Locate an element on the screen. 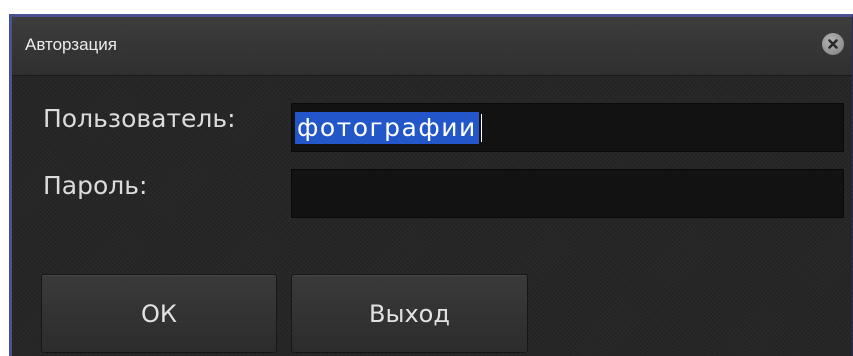 Image resolution: width=853 pixels, height=356 pixels. exit-button: Выход is located at coordinates (409, 313).